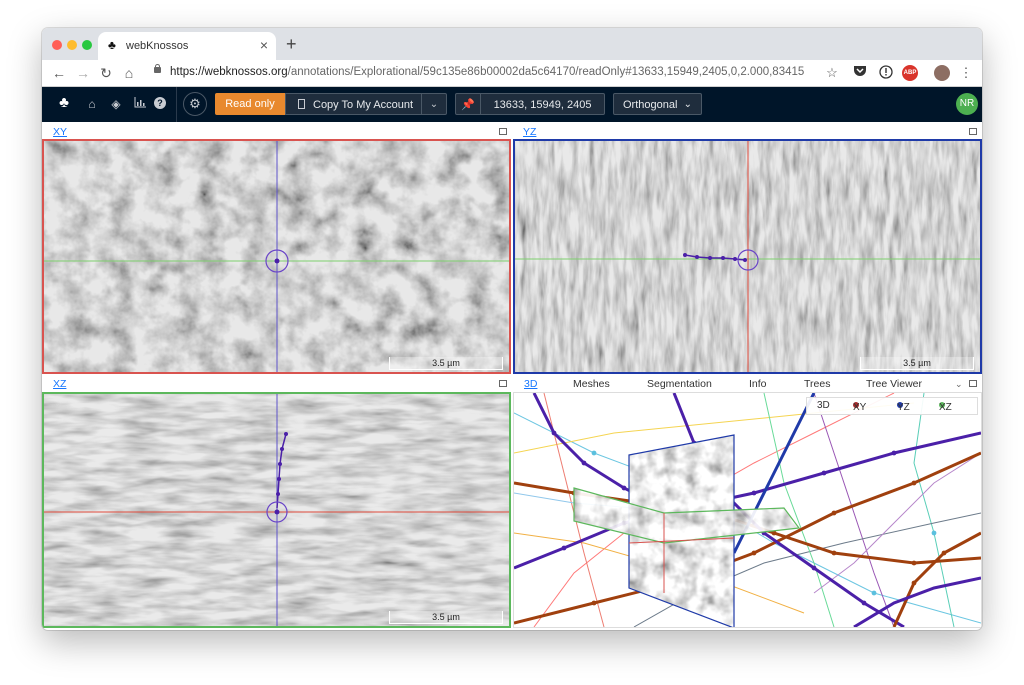  Describe the element at coordinates (116, 104) in the screenshot. I see `datasets-icon: ◈` at that location.